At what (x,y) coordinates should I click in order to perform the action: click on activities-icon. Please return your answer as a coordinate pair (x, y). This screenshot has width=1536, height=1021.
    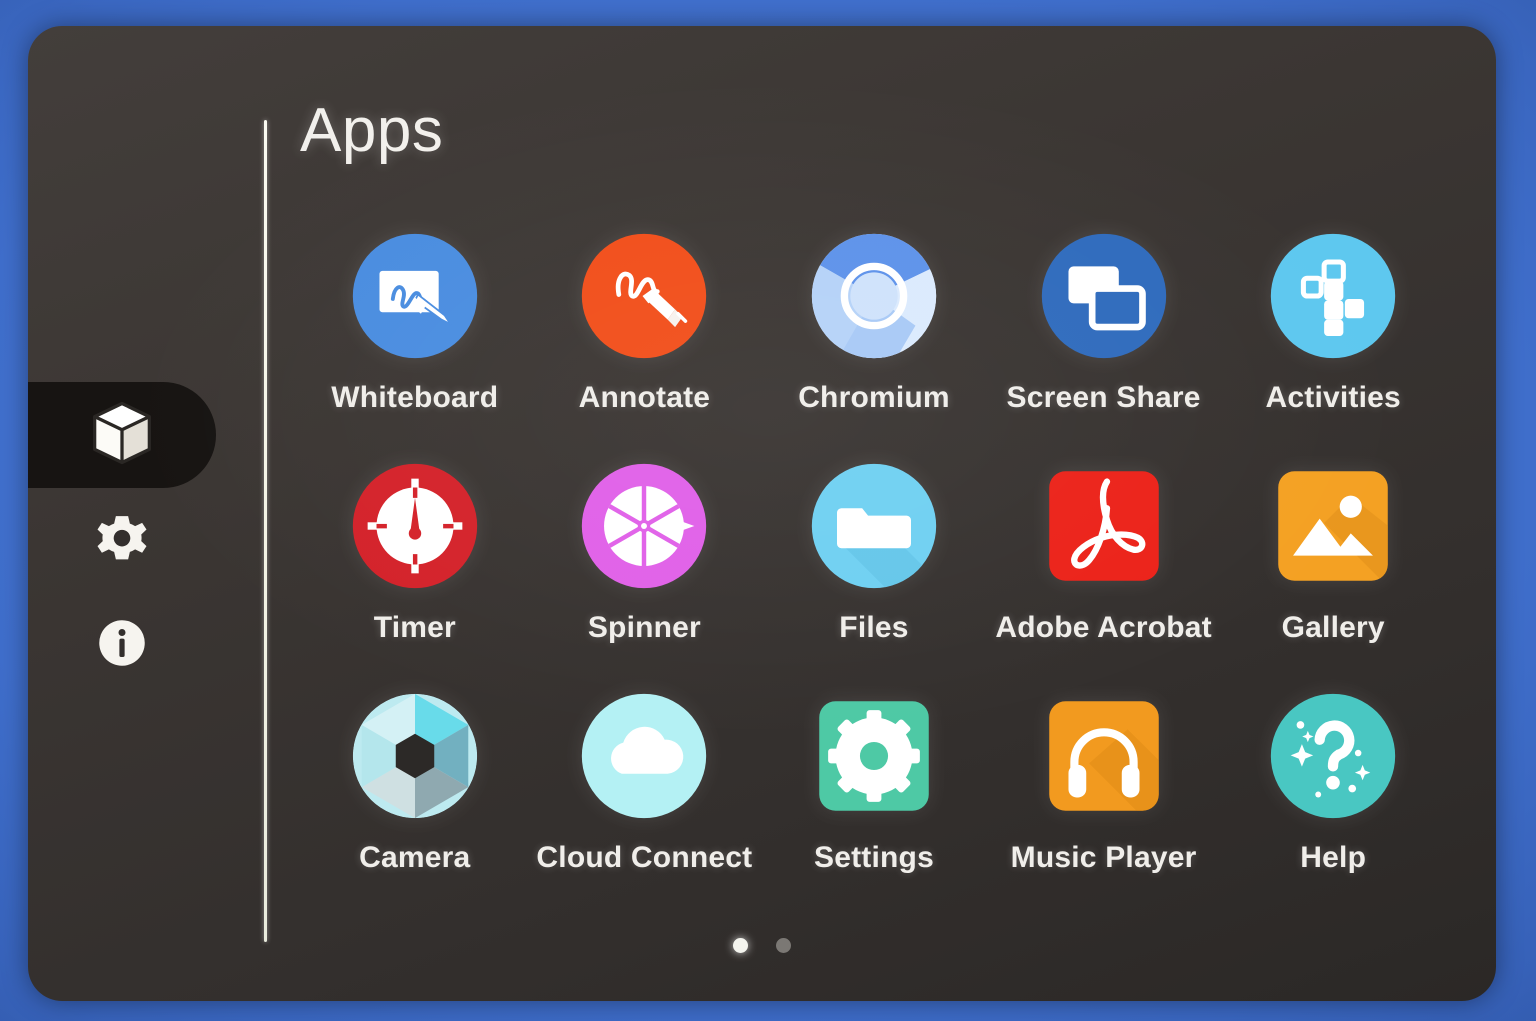
    Looking at the image, I should click on (1333, 296).